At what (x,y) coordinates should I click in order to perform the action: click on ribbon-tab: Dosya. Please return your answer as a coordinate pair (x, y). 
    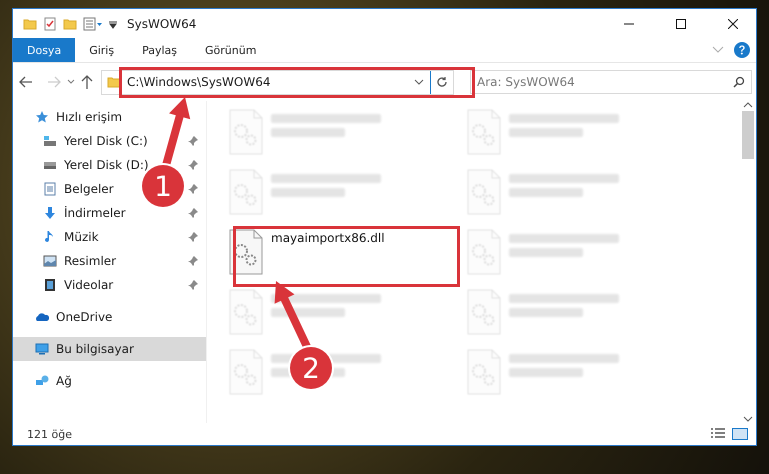
    Looking at the image, I should click on (44, 50).